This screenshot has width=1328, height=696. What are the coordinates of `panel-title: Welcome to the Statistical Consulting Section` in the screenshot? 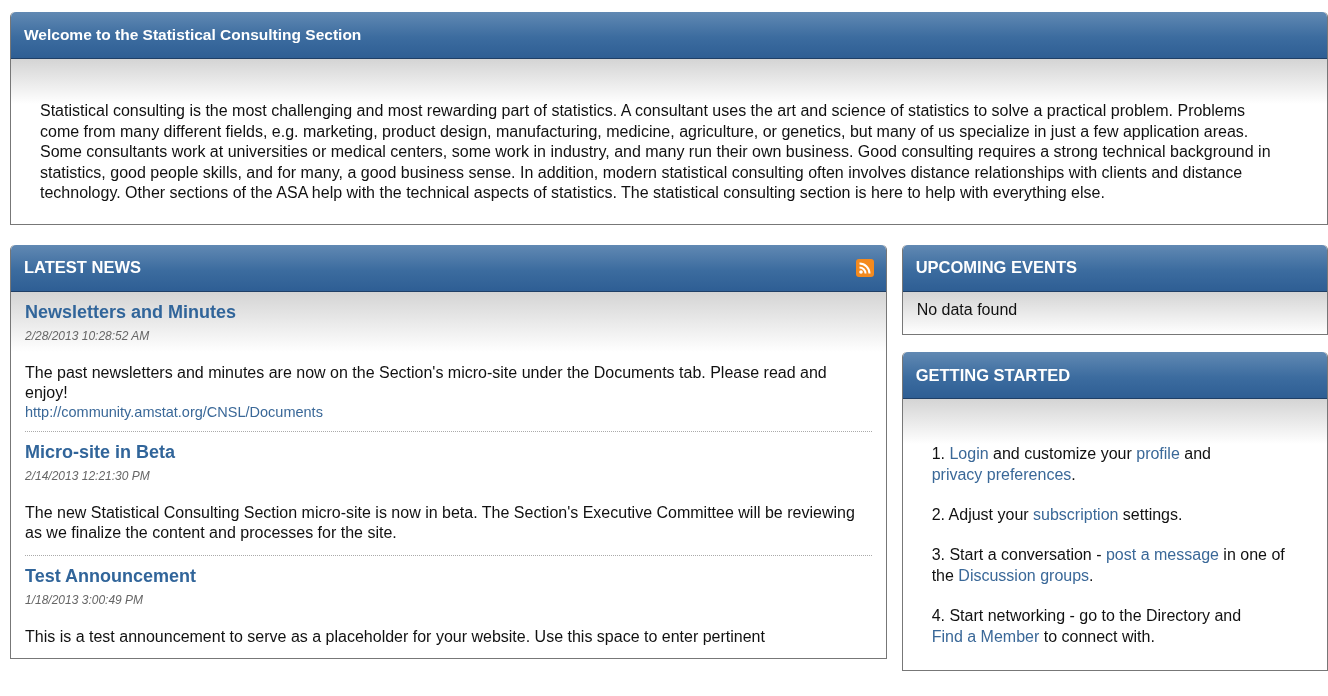 It's located at (193, 35).